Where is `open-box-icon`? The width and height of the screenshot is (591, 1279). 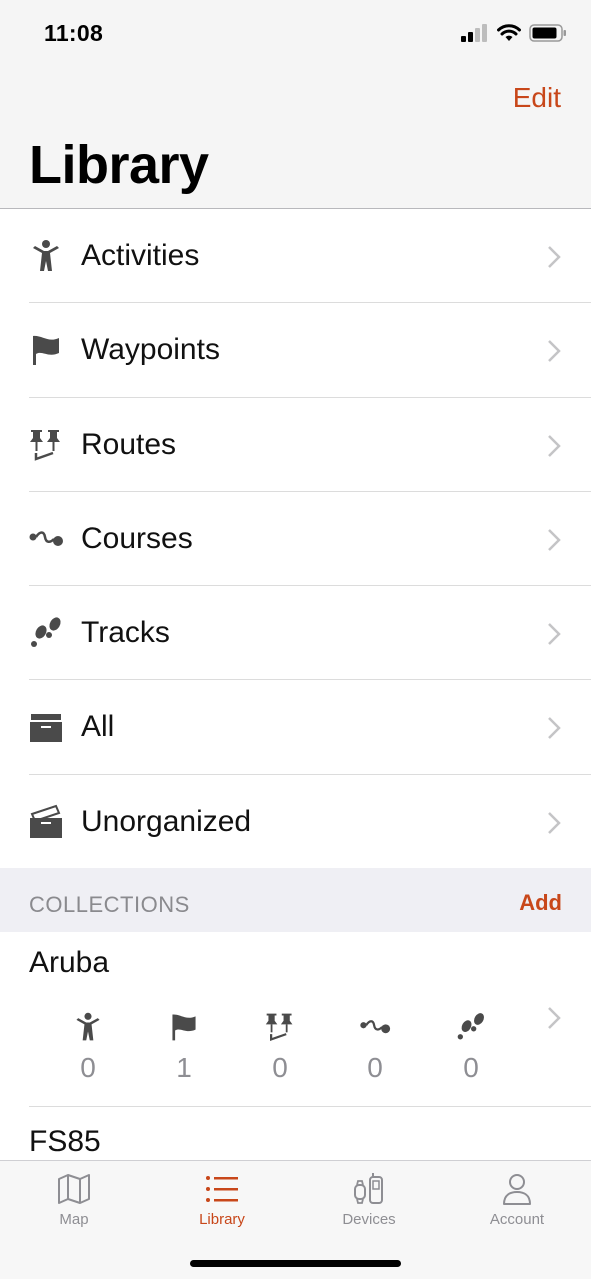
open-box-icon is located at coordinates (46, 821).